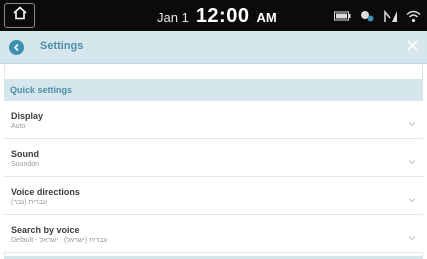  What do you see at coordinates (367, 16) in the screenshot?
I see `gps-icon` at bounding box center [367, 16].